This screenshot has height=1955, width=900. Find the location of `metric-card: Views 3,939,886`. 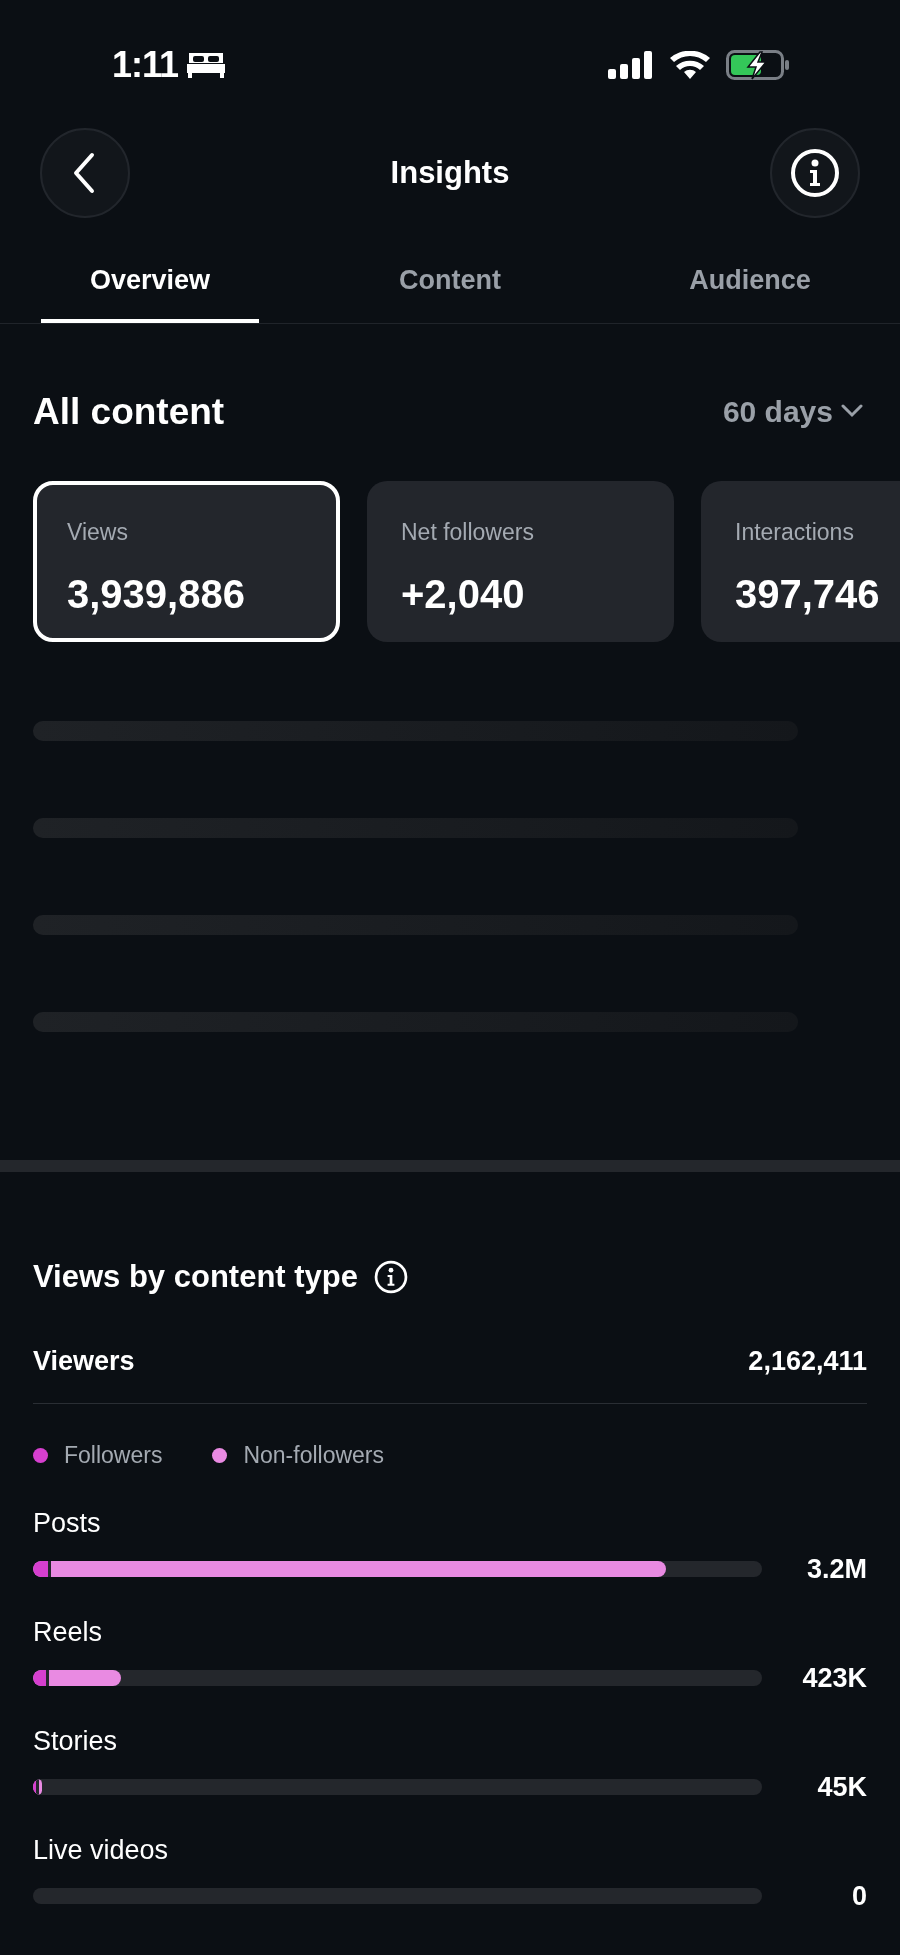

metric-card: Views 3,939,886 is located at coordinates (186, 561).